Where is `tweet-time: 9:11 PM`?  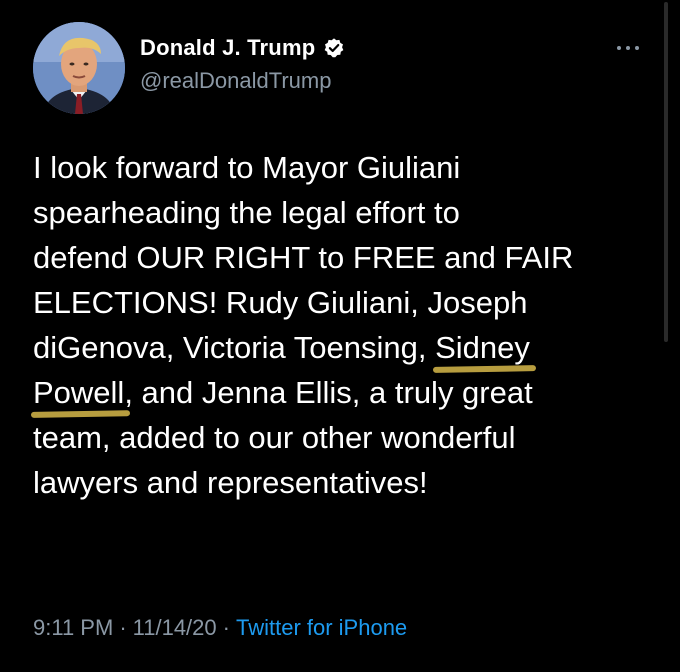 tweet-time: 9:11 PM is located at coordinates (73, 627).